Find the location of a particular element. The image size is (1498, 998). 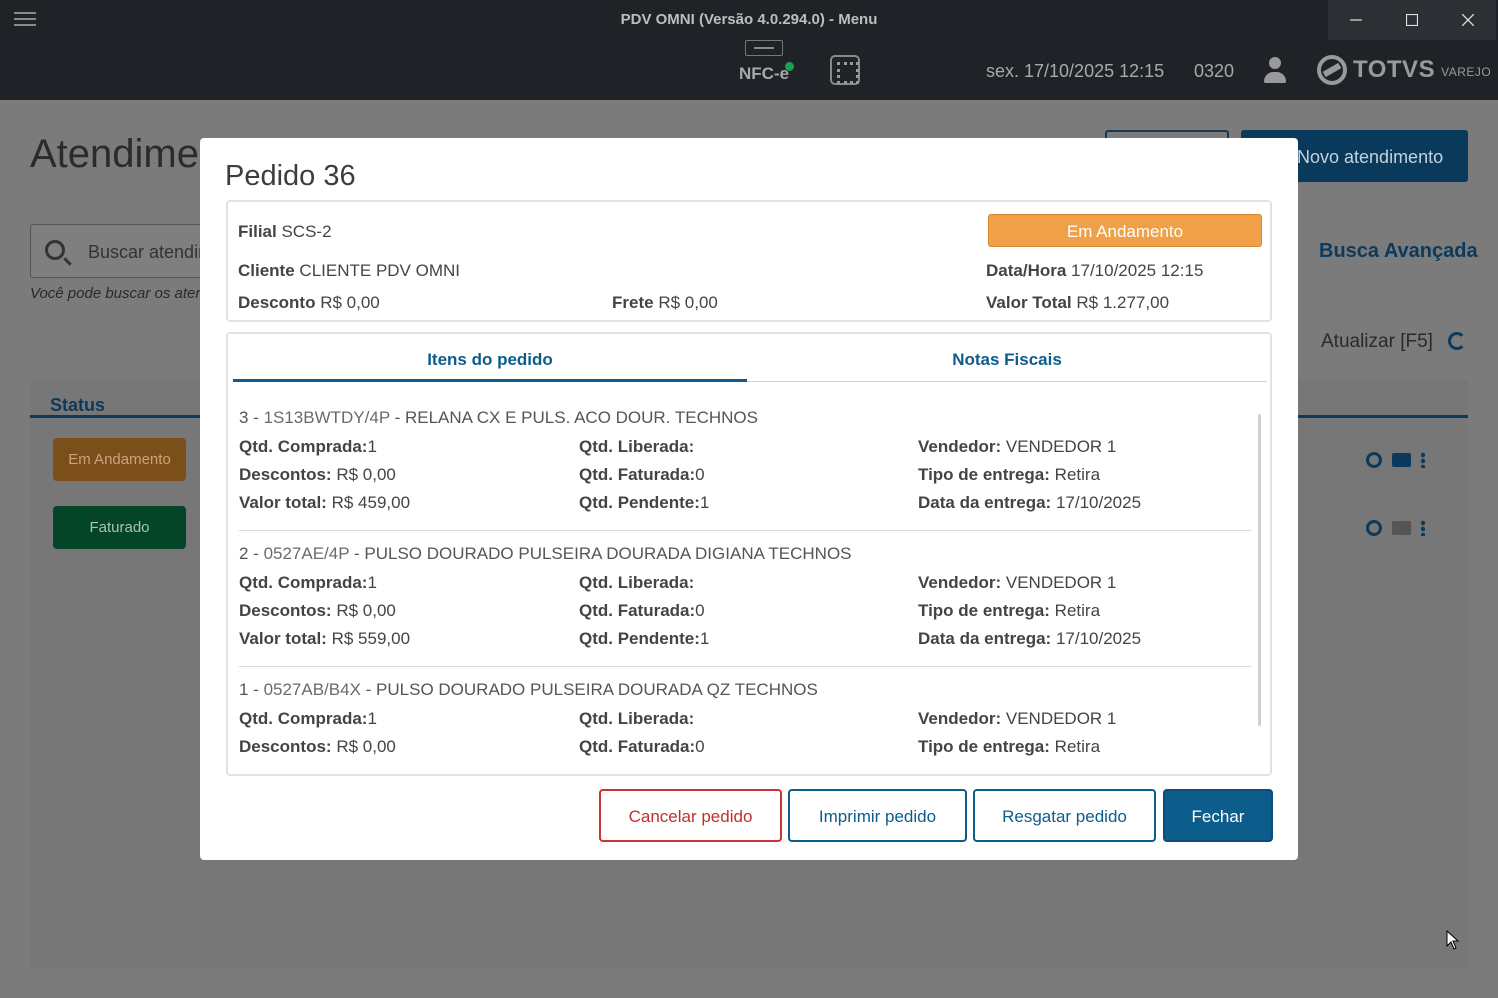

tab-itens-do-pedido: Itens do pedido is located at coordinates (490, 358).